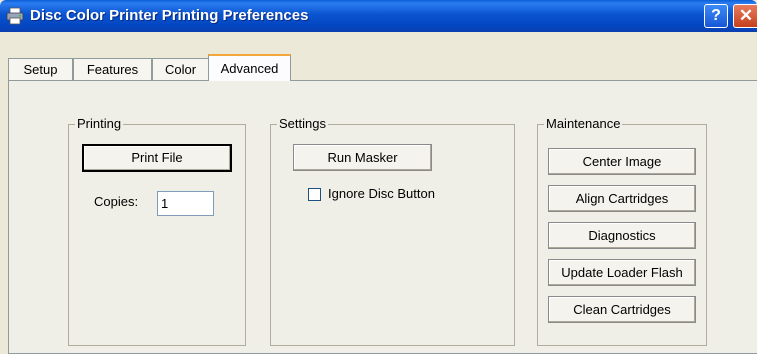 The image size is (757, 354). Describe the element at coordinates (112, 69) in the screenshot. I see `tab-features: Features` at that location.